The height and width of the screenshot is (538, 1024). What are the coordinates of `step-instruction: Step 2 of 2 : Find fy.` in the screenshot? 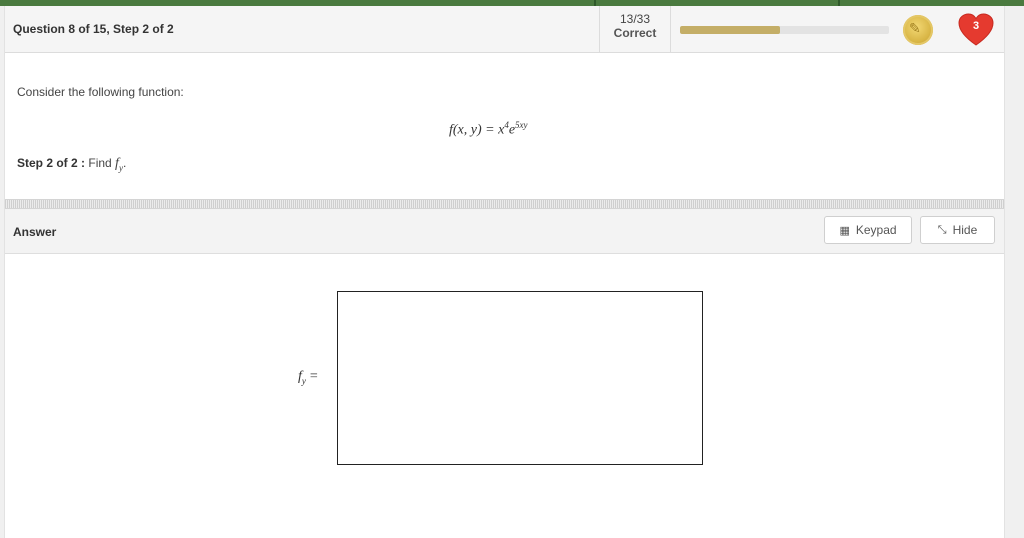 It's located at (71, 164).